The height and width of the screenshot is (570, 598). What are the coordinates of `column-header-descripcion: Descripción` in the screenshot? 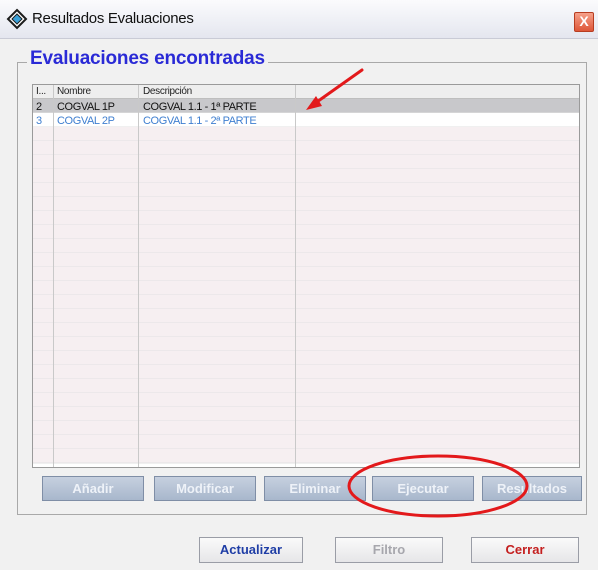 It's located at (167, 92).